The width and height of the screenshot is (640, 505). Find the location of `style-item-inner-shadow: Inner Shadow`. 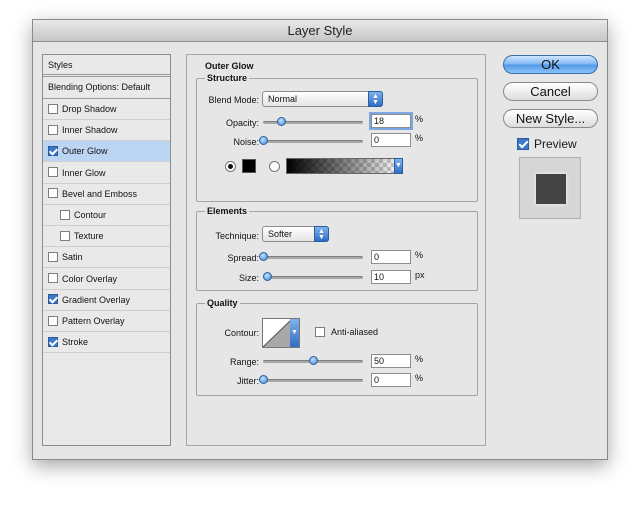

style-item-inner-shadow: Inner Shadow is located at coordinates (106, 131).